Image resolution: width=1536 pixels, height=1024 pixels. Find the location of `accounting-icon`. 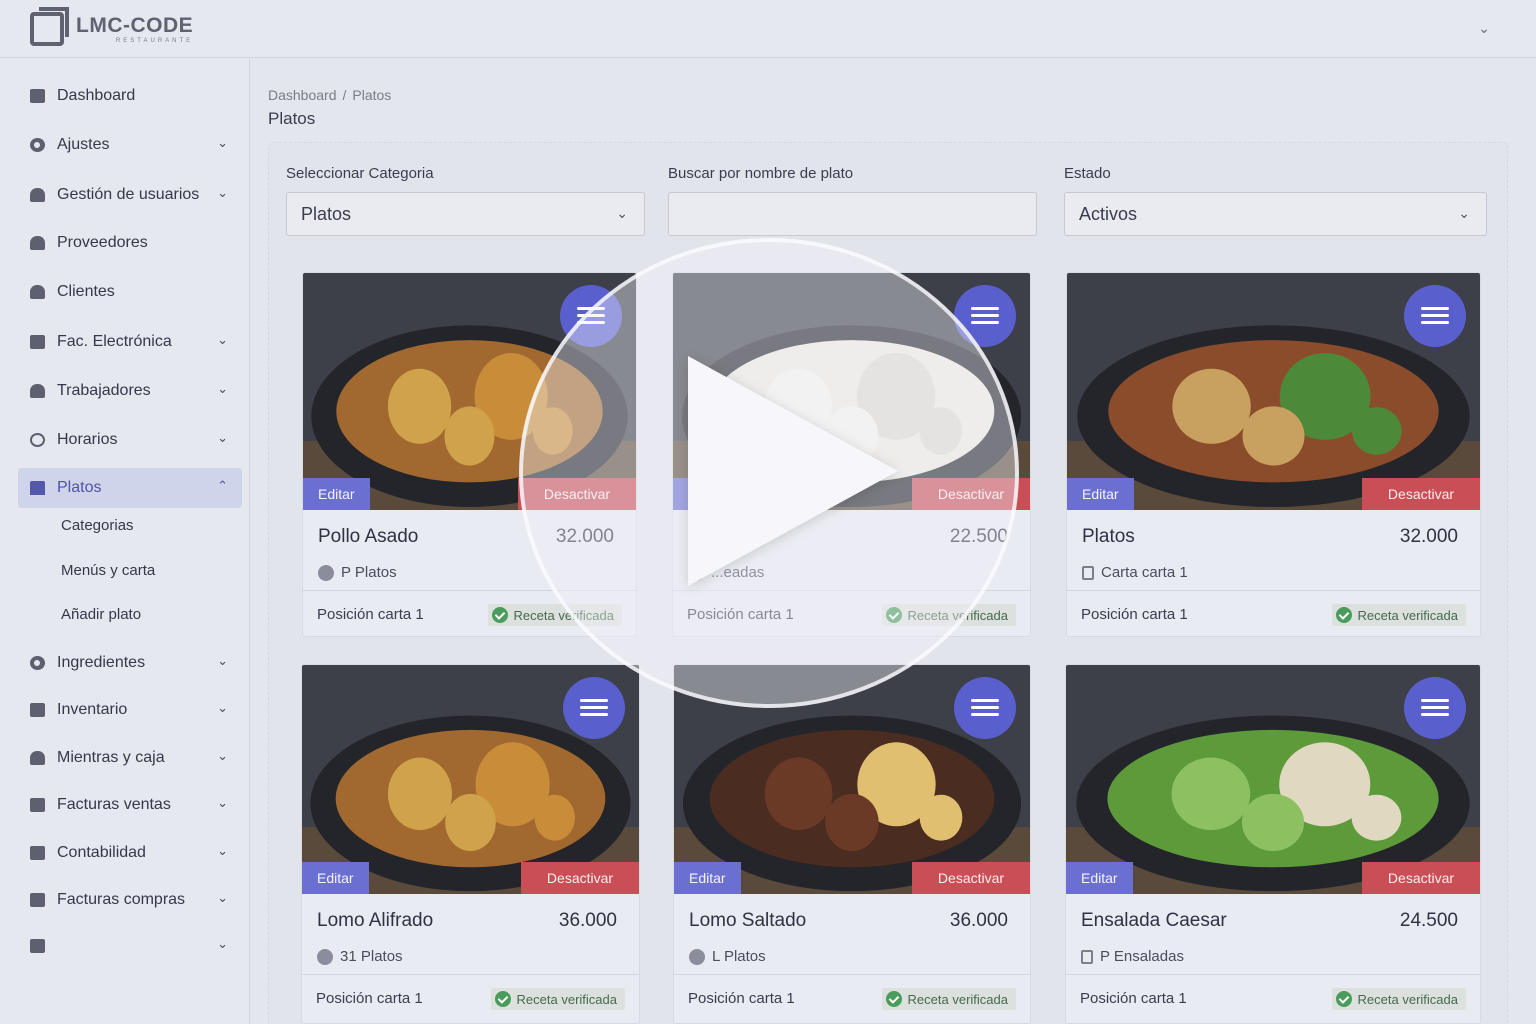

accounting-icon is located at coordinates (37, 853).